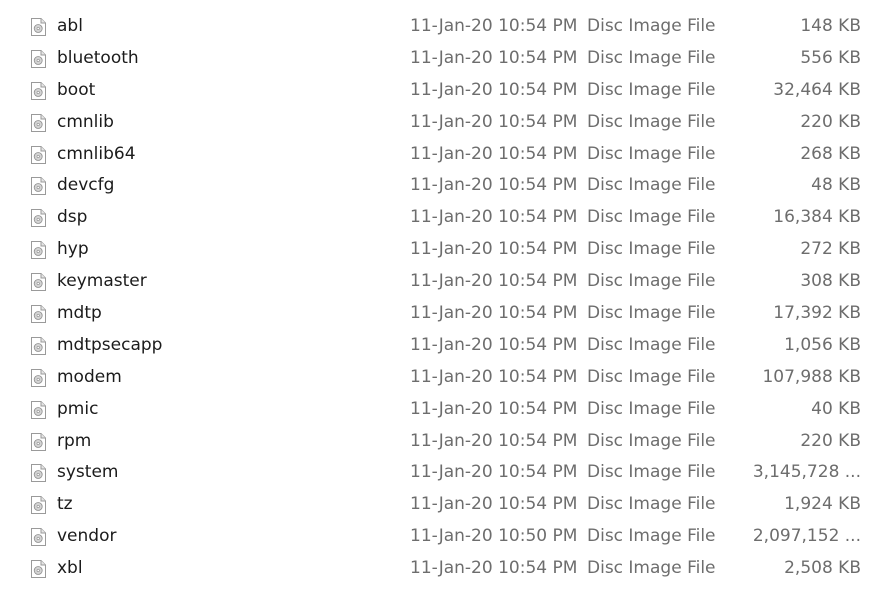  What do you see at coordinates (76, 89) in the screenshot?
I see `file-name: boot` at bounding box center [76, 89].